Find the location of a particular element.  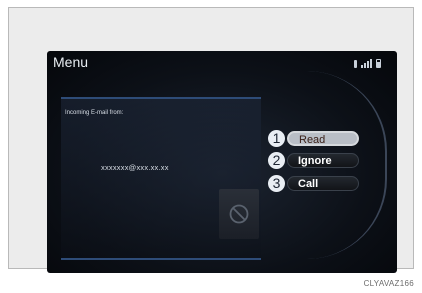

option-ignore: 2 Ignore is located at coordinates (313, 160).